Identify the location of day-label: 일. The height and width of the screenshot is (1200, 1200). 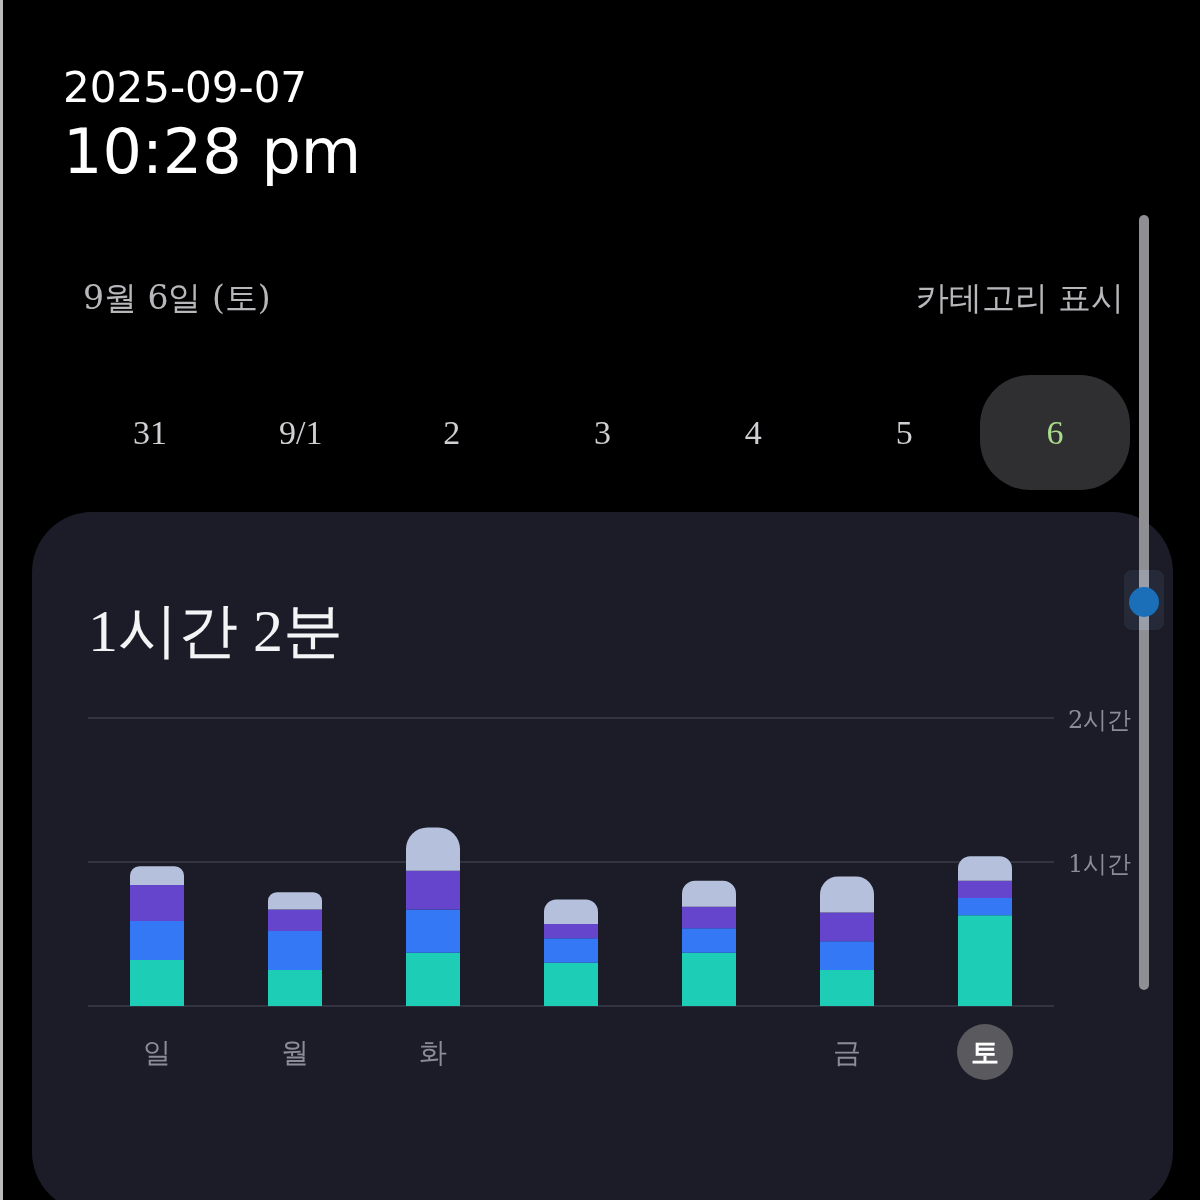
(157, 1052).